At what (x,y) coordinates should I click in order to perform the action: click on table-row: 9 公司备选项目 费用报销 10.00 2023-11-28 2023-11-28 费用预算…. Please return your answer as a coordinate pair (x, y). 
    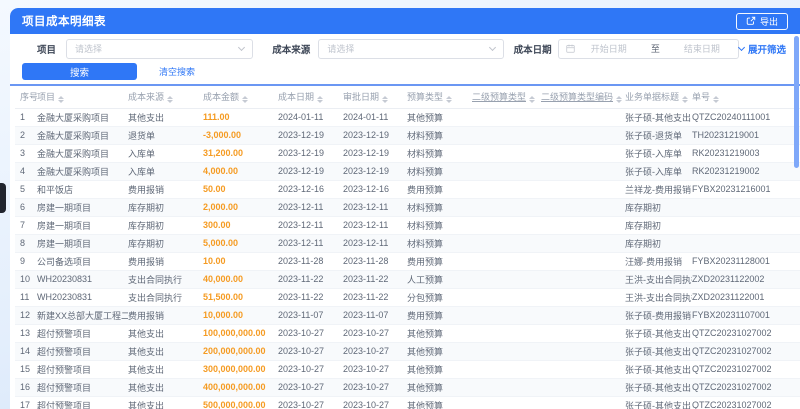
    Looking at the image, I should click on (407, 261).